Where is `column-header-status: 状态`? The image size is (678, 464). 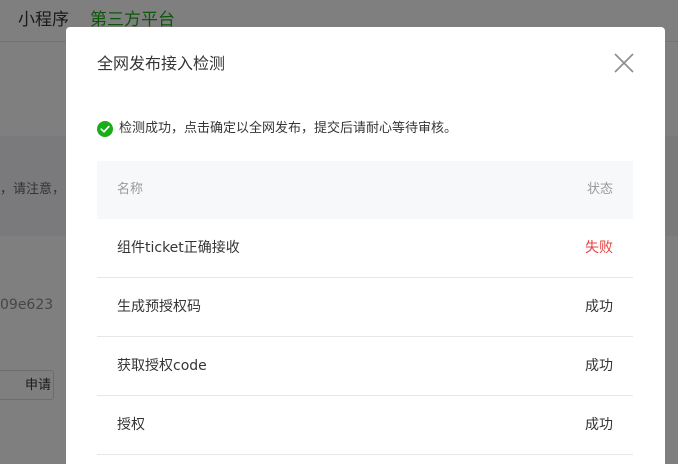
column-header-status: 状态 is located at coordinates (599, 189).